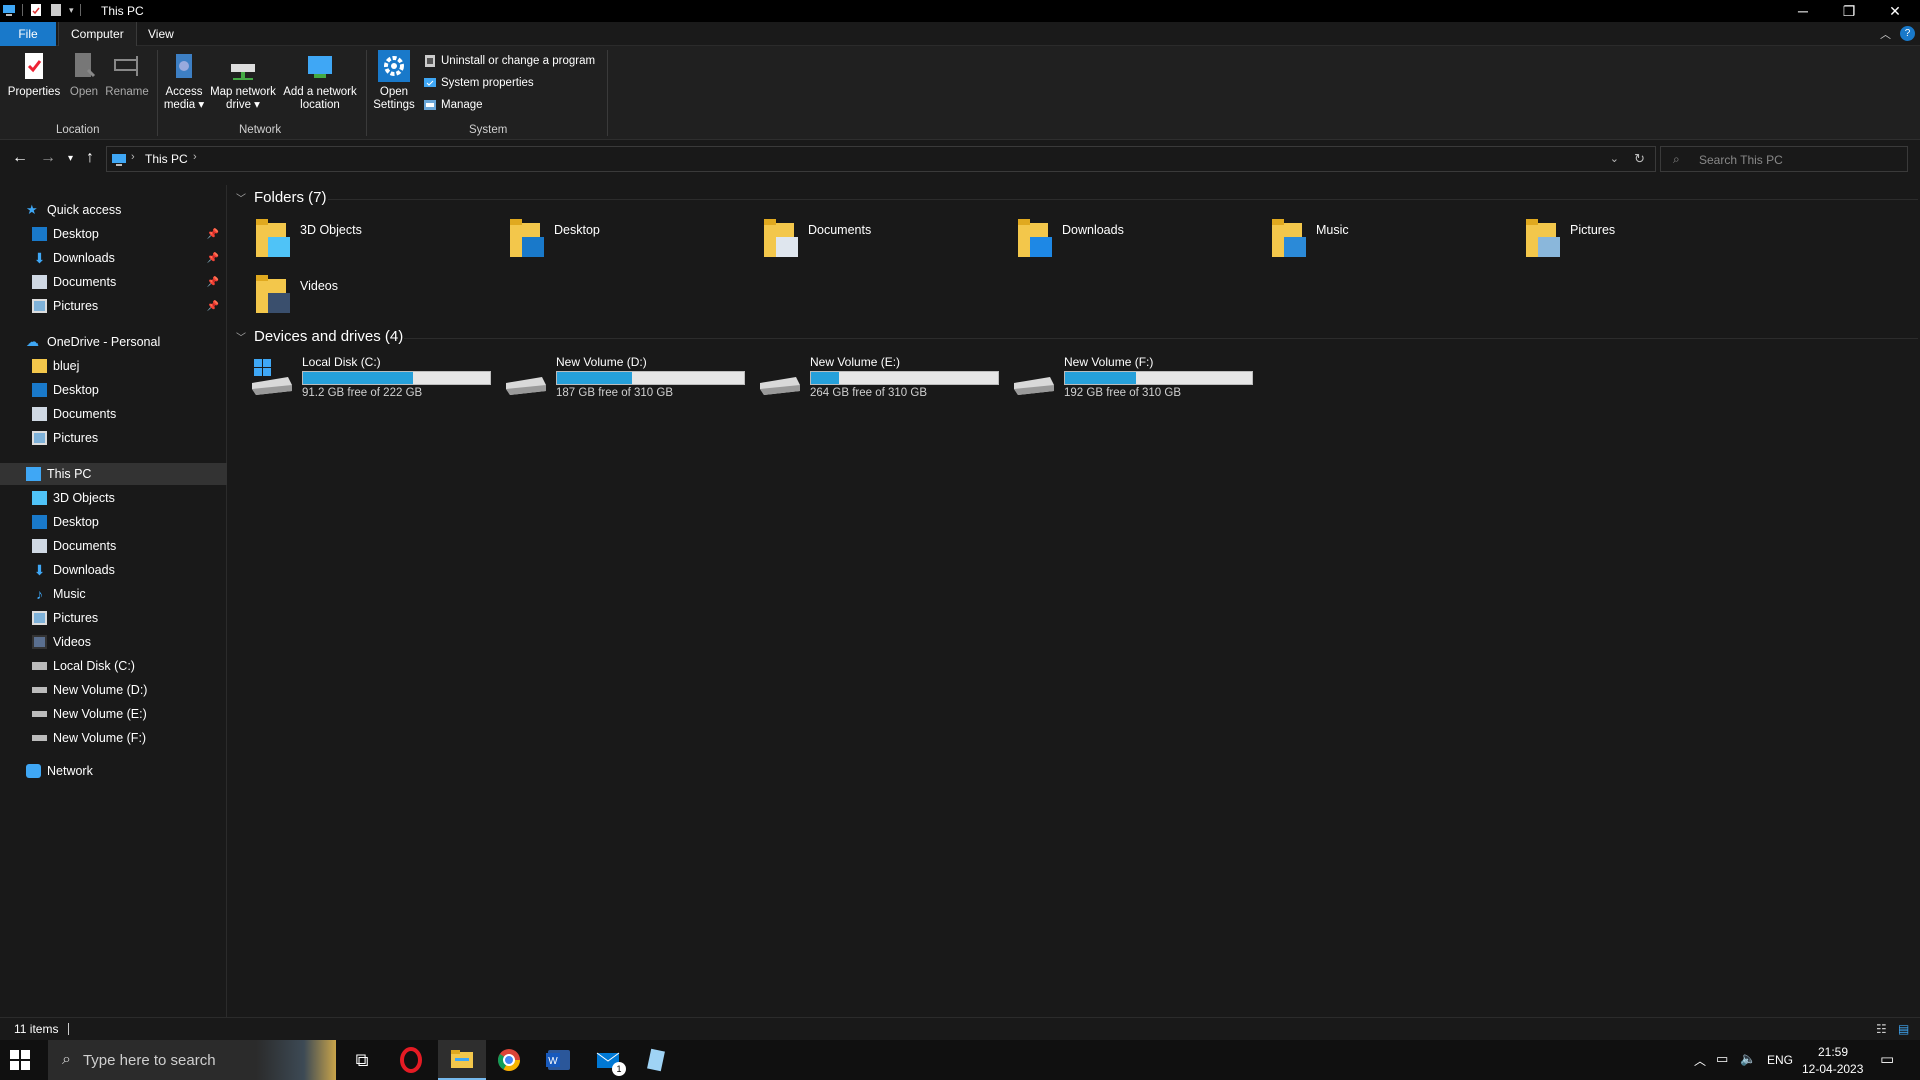 This screenshot has width=1920, height=1080. What do you see at coordinates (113, 414) in the screenshot?
I see `sidebar-item-onedrive-documents: Documents` at bounding box center [113, 414].